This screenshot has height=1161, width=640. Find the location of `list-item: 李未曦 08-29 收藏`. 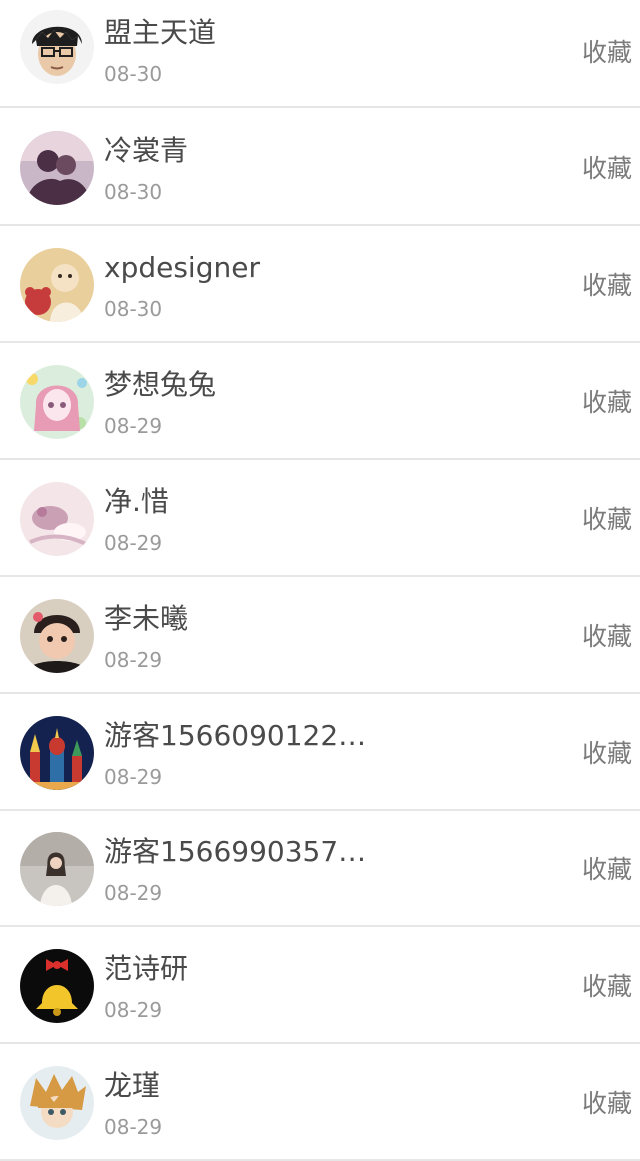

list-item: 李未曦 08-29 收藏 is located at coordinates (320, 636).